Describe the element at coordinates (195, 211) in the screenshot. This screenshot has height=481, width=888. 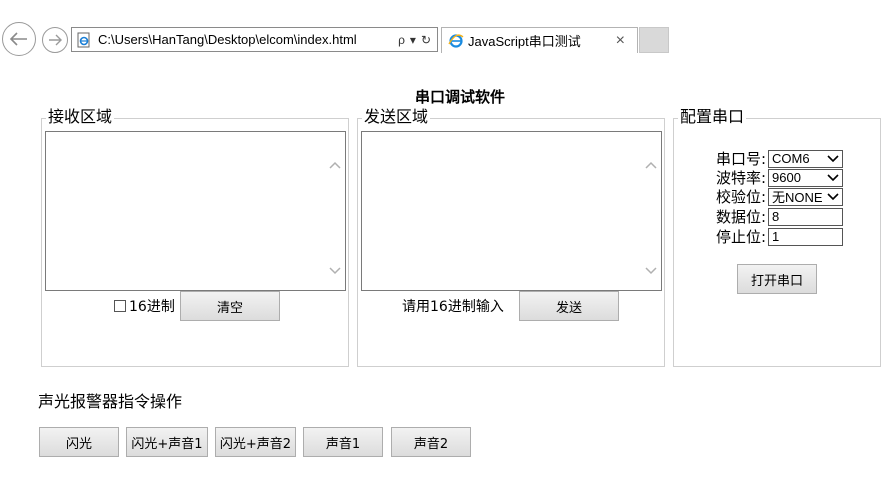
I see `receive-textarea` at that location.